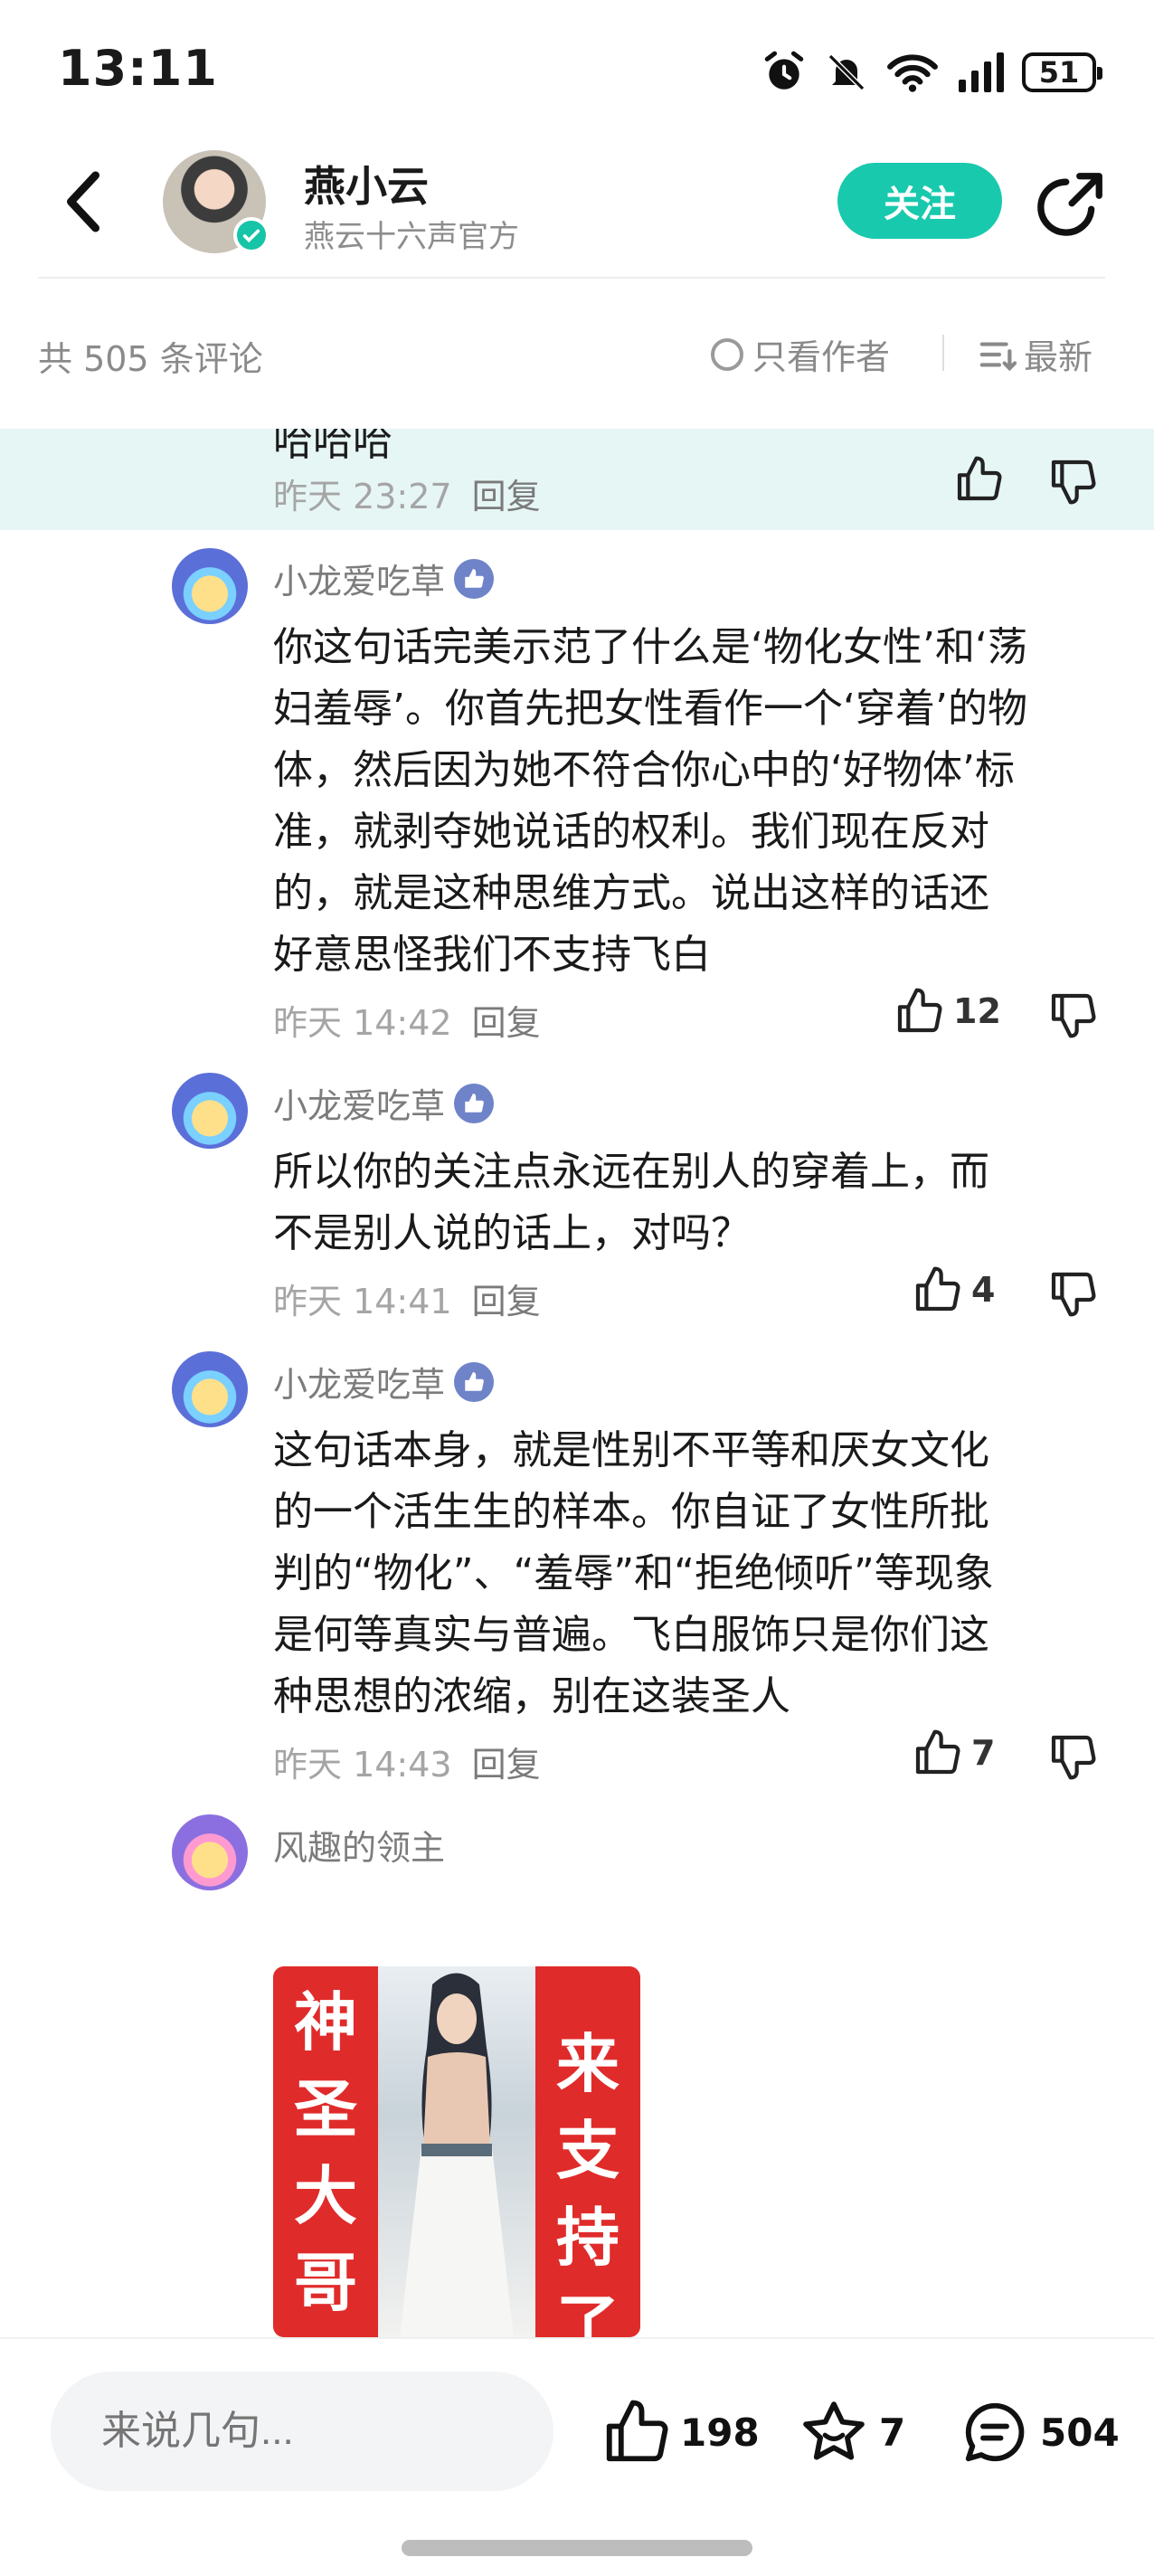  Describe the element at coordinates (633, 1573) in the screenshot. I see `comment-line: 判的“物化”、“羞辱”和“拒绝倾听”等现象` at that location.